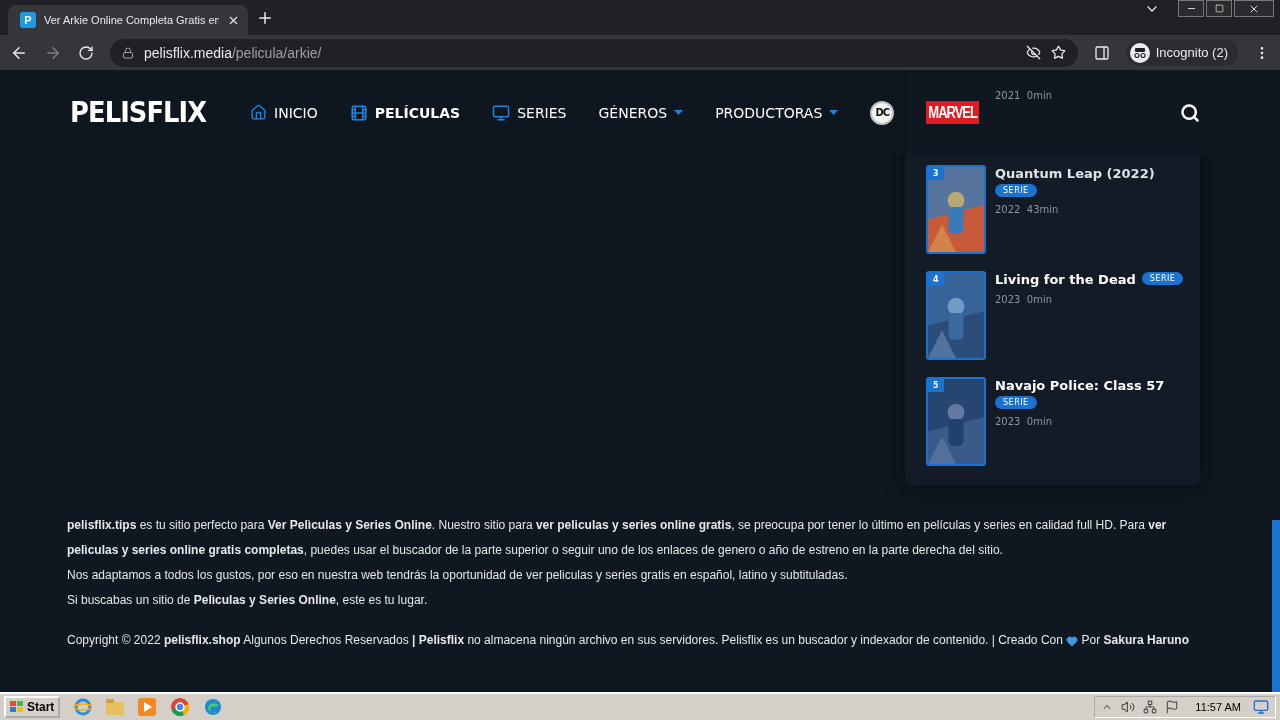 Image resolution: width=1280 pixels, height=720 pixels. I want to click on scrollbar-thumb, so click(1276, 606).